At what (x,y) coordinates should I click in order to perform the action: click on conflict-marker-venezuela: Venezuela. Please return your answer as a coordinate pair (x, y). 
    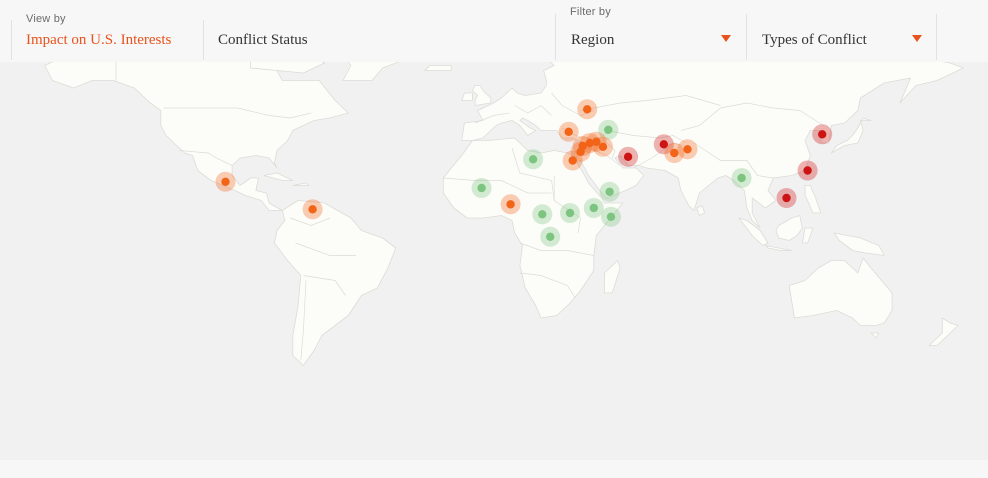
    Looking at the image, I should click on (312, 209).